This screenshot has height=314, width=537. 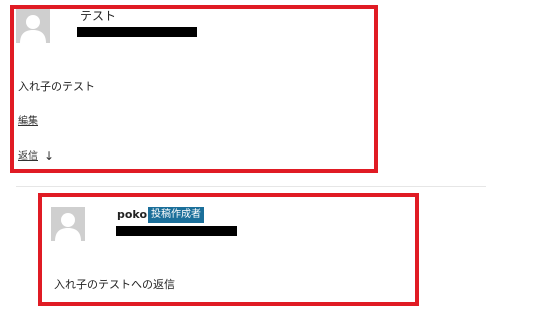 I want to click on comment-divider, so click(x=251, y=186).